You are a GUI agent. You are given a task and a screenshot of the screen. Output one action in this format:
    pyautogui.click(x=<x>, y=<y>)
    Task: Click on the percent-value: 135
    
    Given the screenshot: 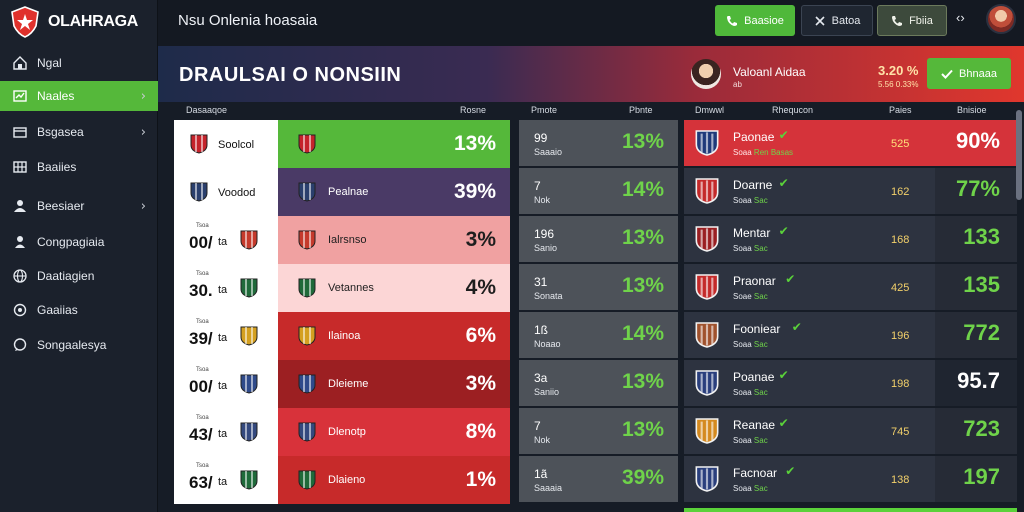 What is the action you would take?
    pyautogui.click(x=981, y=284)
    